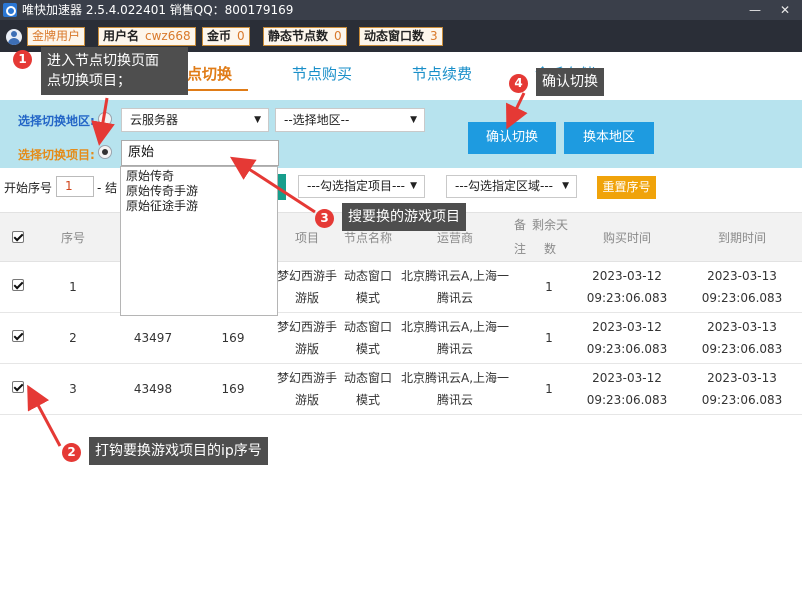 This screenshot has width=802, height=611. Describe the element at coordinates (454, 238) in the screenshot. I see `header-operator: 运营商` at that location.